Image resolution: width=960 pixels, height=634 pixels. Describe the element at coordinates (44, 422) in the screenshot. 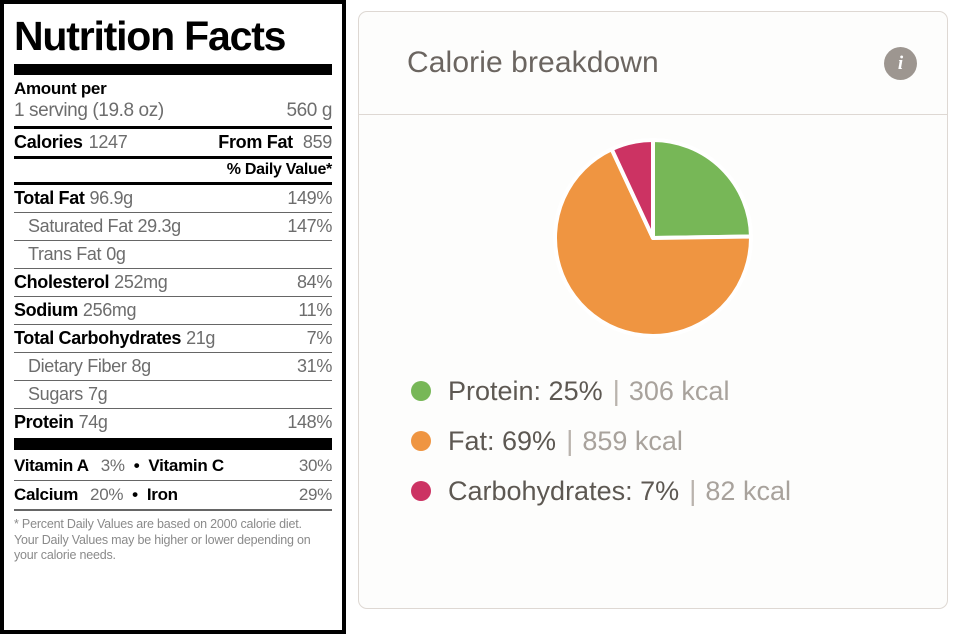

I see `nutrient-name: Protein` at that location.